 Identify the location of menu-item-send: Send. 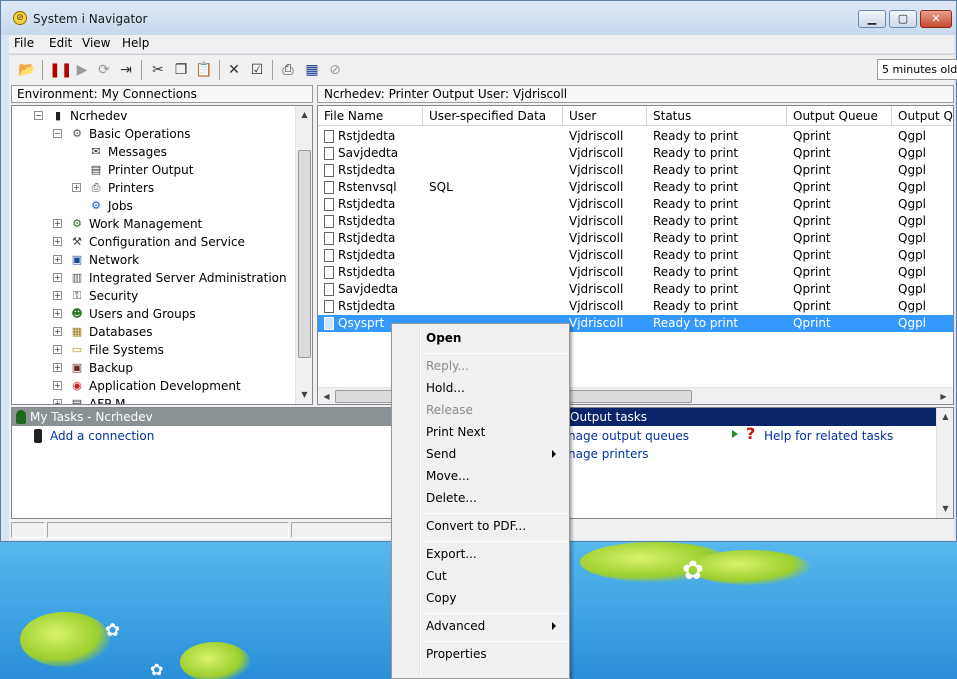
(441, 454).